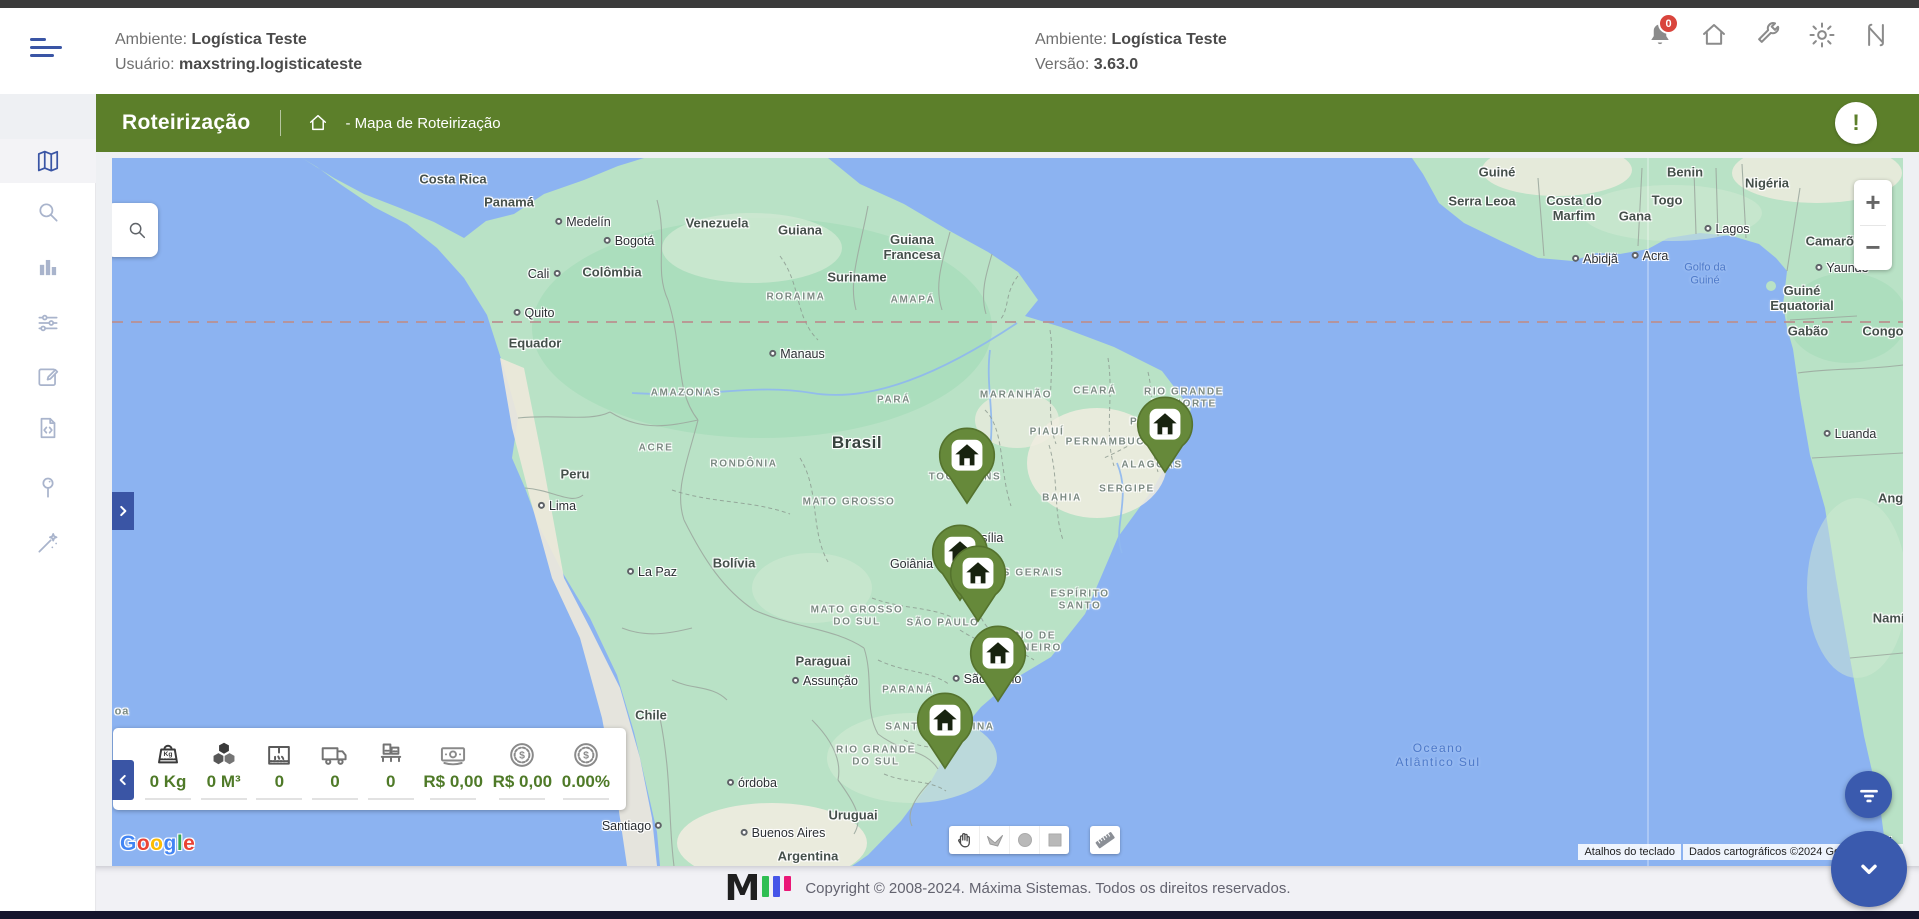  Describe the element at coordinates (1873, 248) in the screenshot. I see `zoom-out-button: −` at that location.